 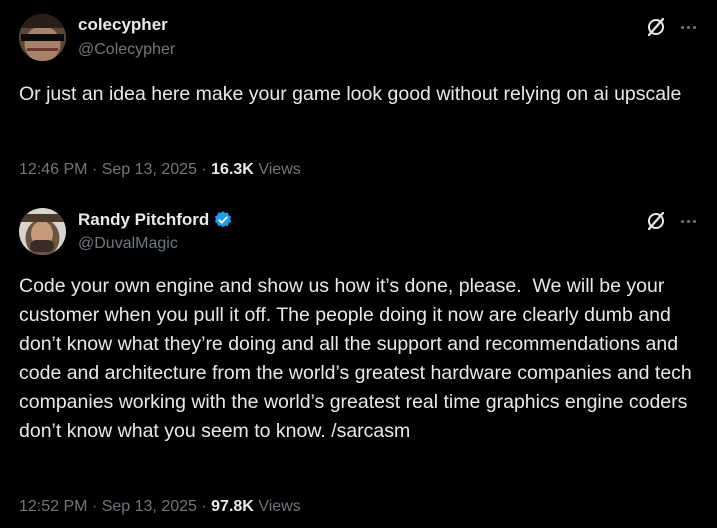 What do you see at coordinates (128, 244) in the screenshot?
I see `author-handle: @DuvalMagic` at bounding box center [128, 244].